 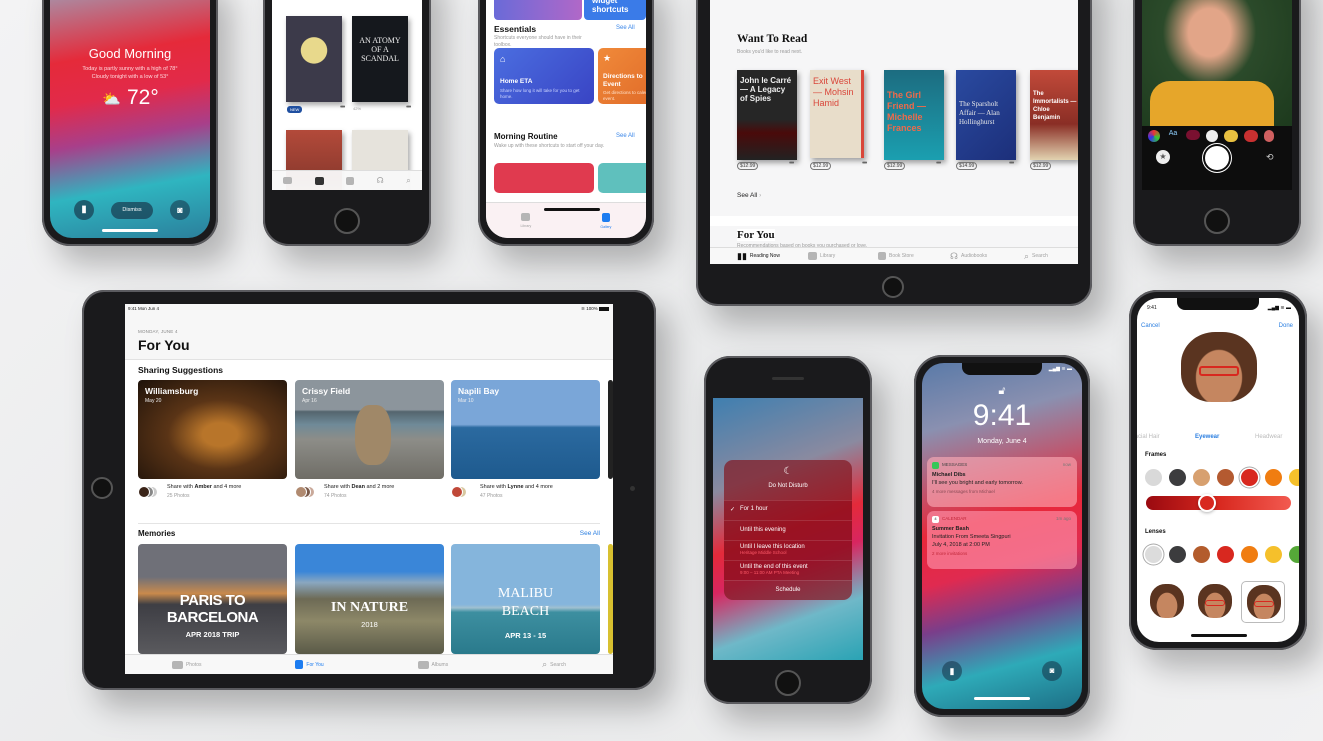 What do you see at coordinates (967, 166) in the screenshot?
I see `price-button: $14.99` at bounding box center [967, 166].